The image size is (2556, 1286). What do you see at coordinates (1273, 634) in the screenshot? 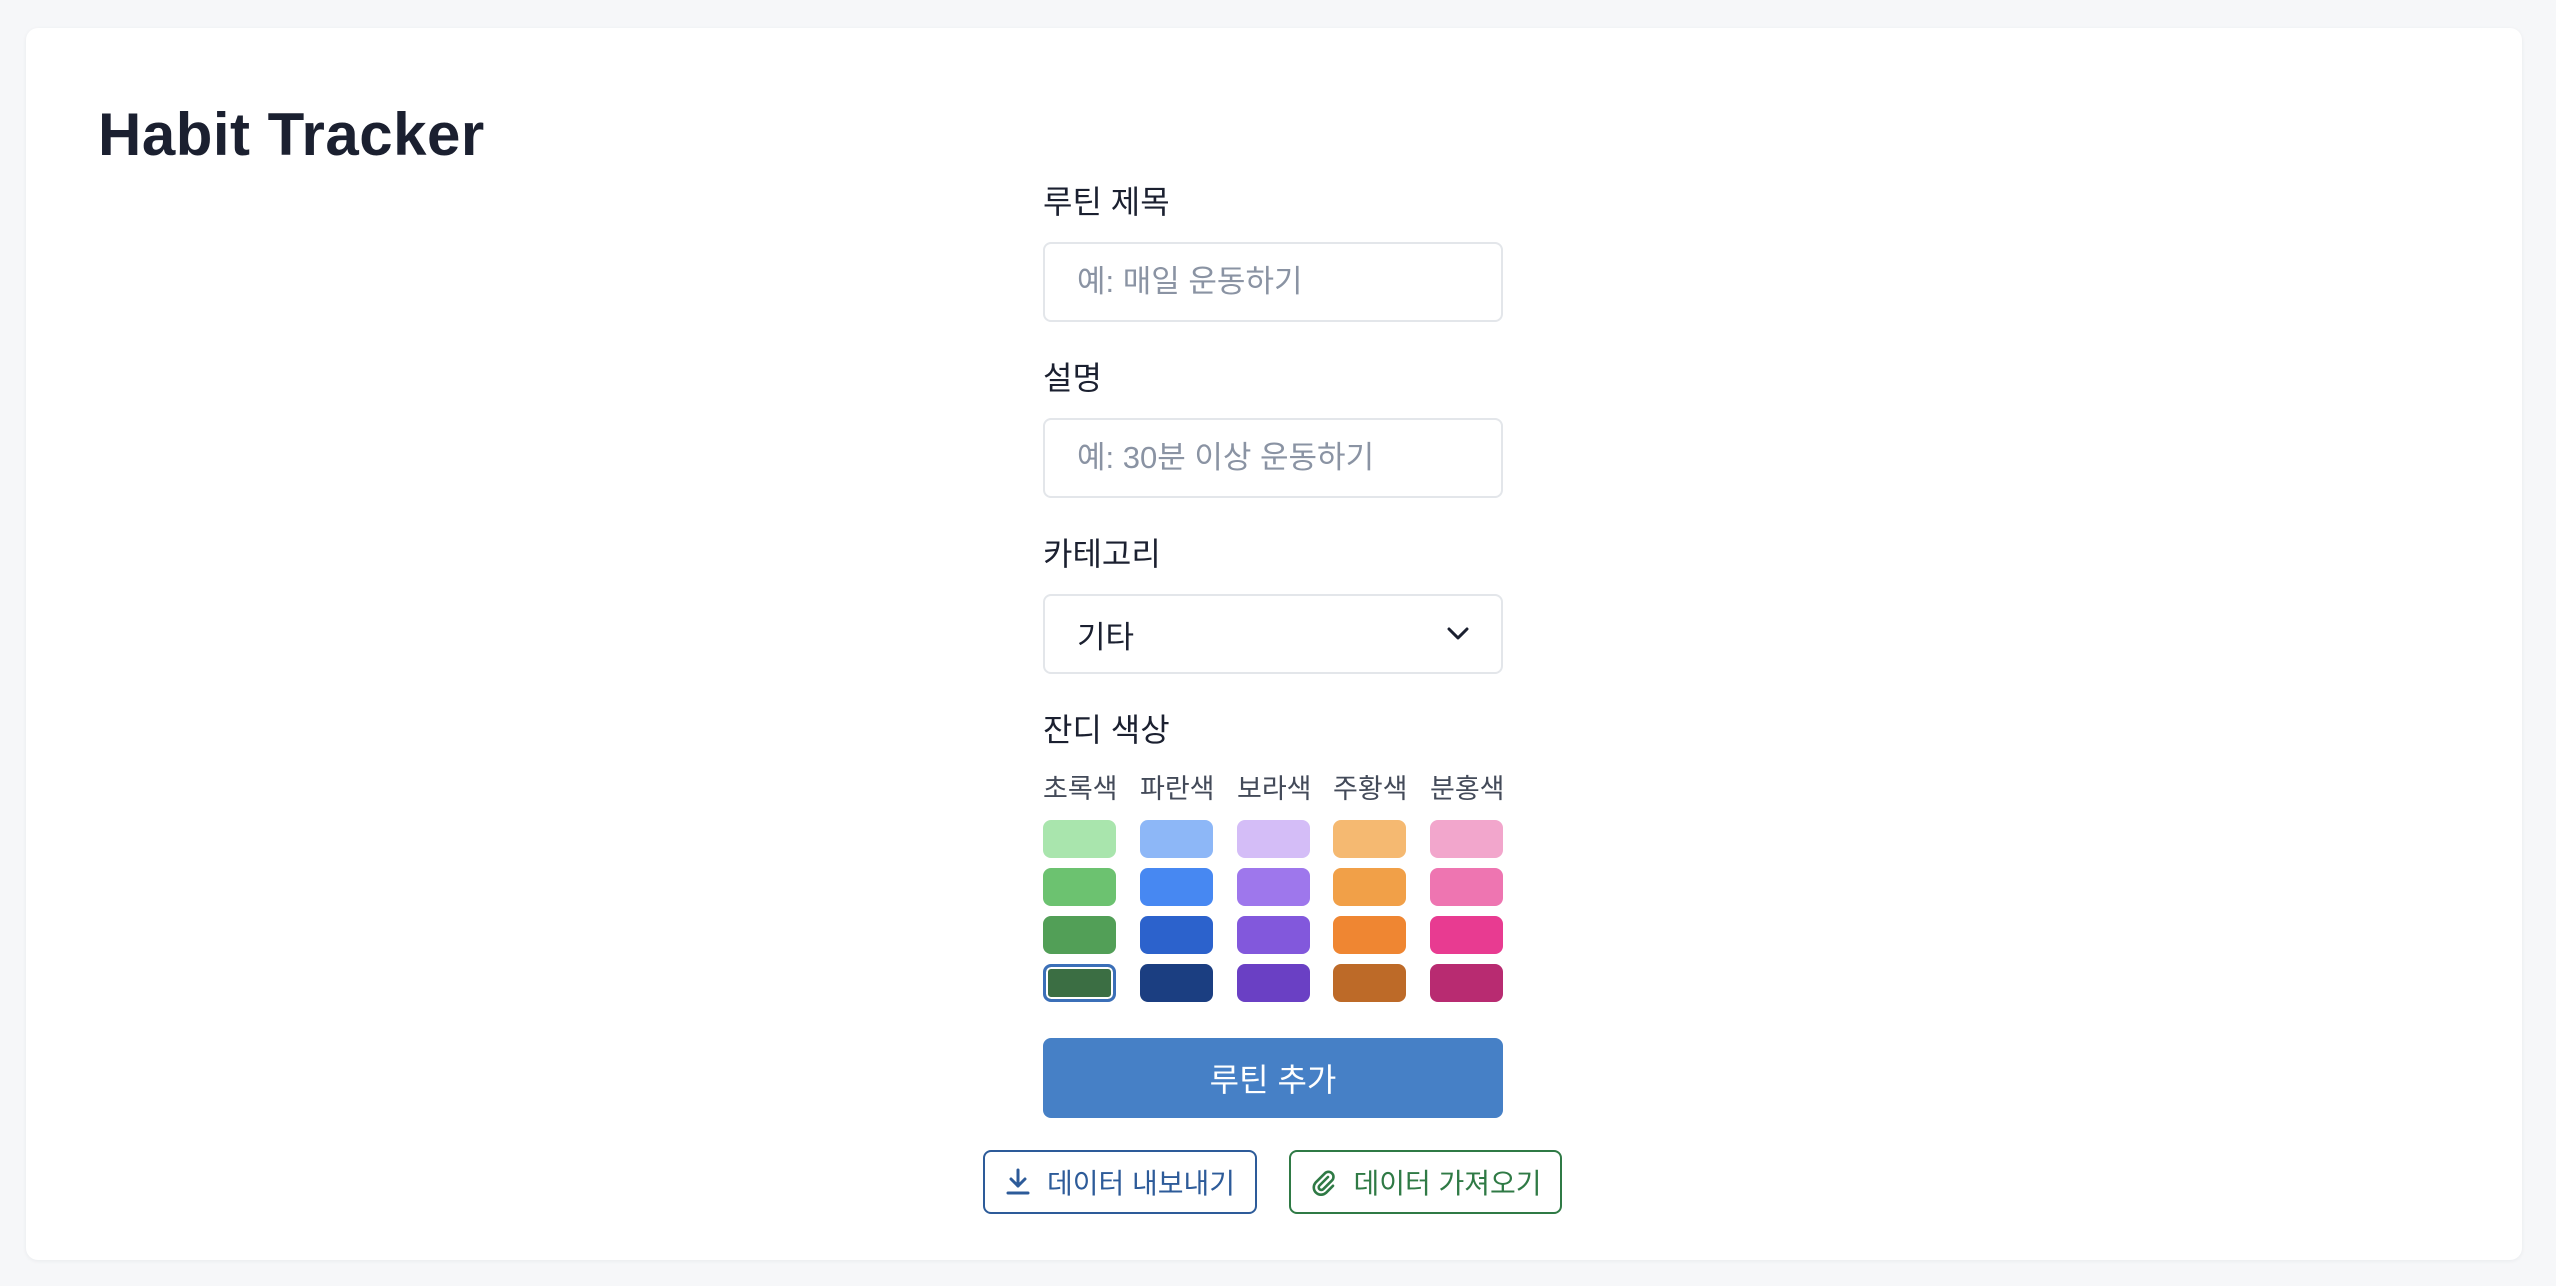
I see `category-select: 기타` at bounding box center [1273, 634].